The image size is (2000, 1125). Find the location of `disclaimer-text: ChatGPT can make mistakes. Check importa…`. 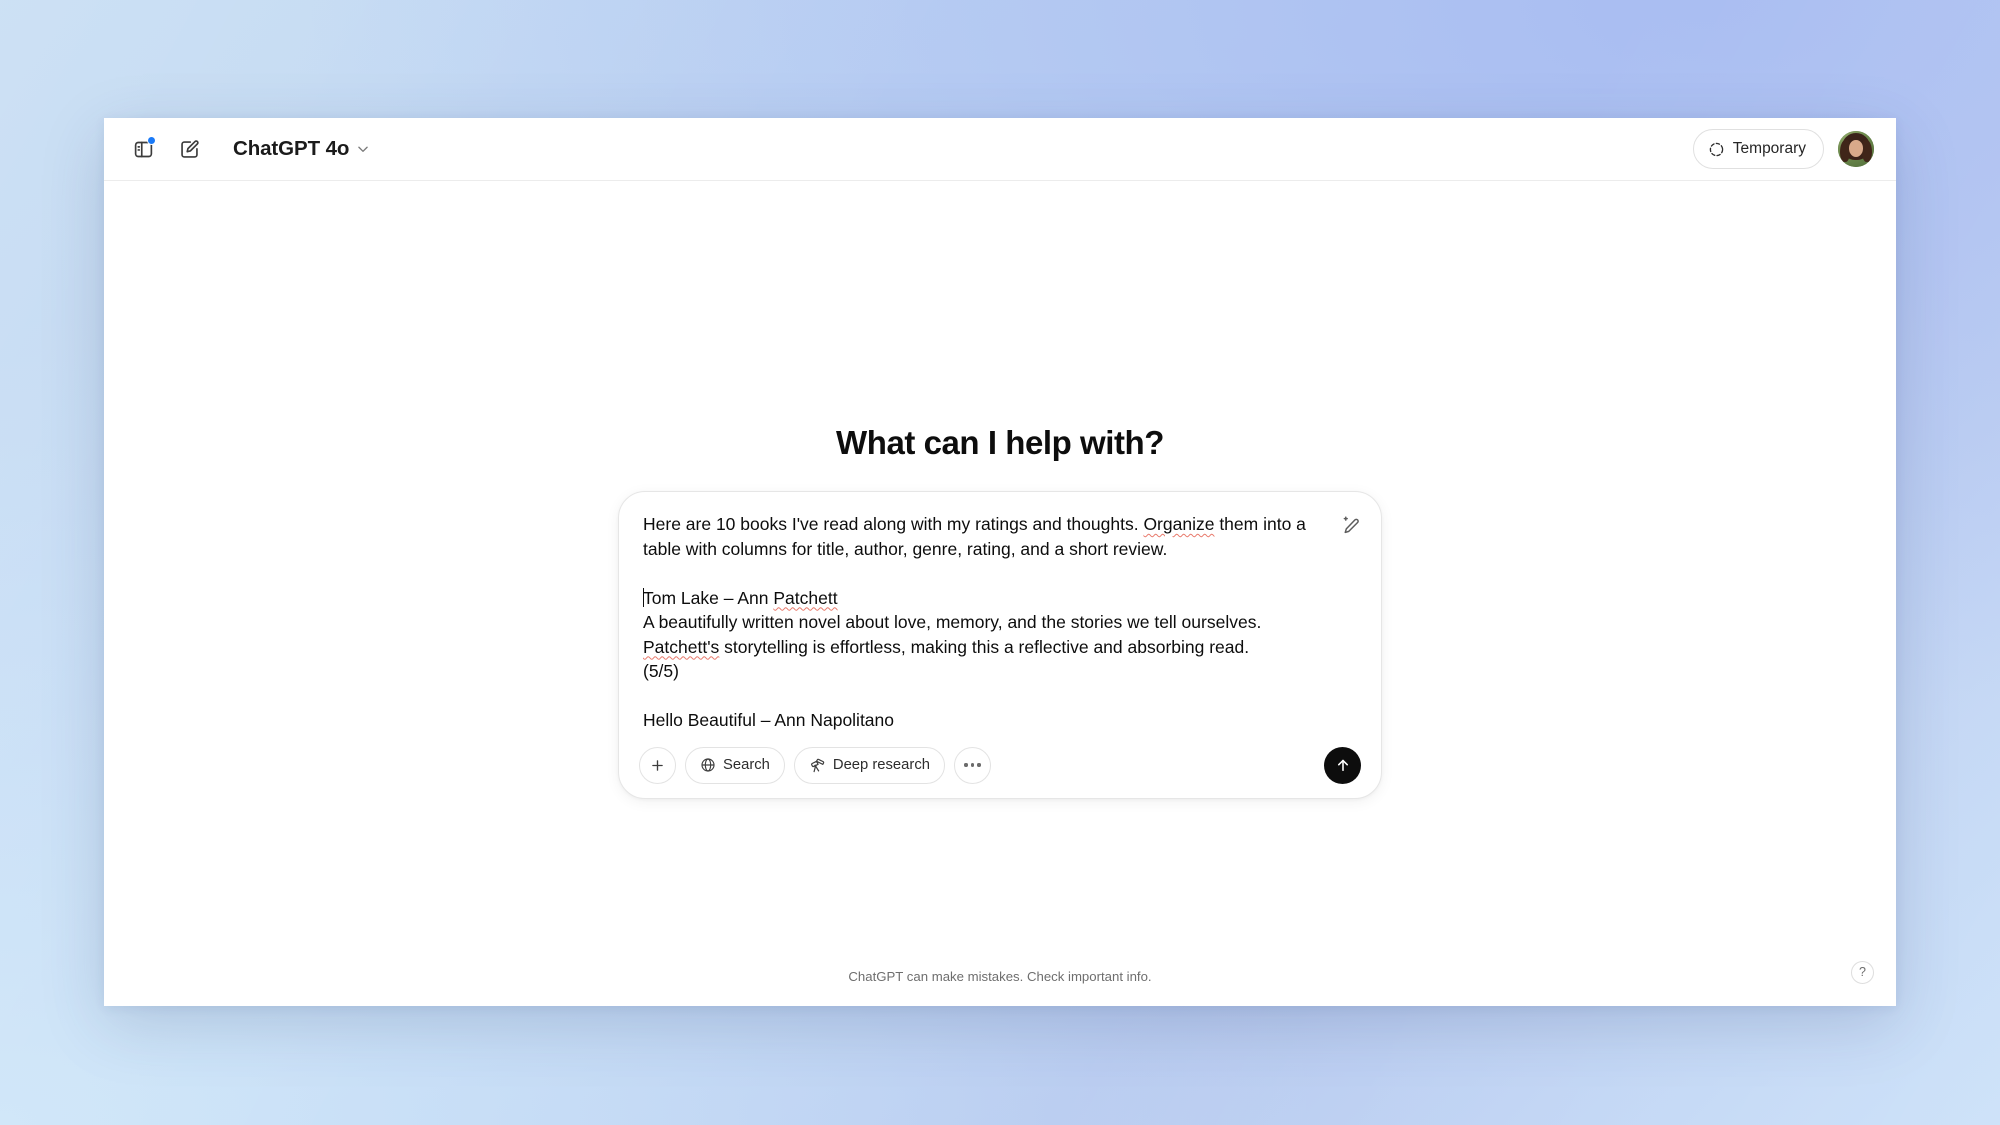

disclaimer-text: ChatGPT can make mistakes. Check importa… is located at coordinates (1000, 976).